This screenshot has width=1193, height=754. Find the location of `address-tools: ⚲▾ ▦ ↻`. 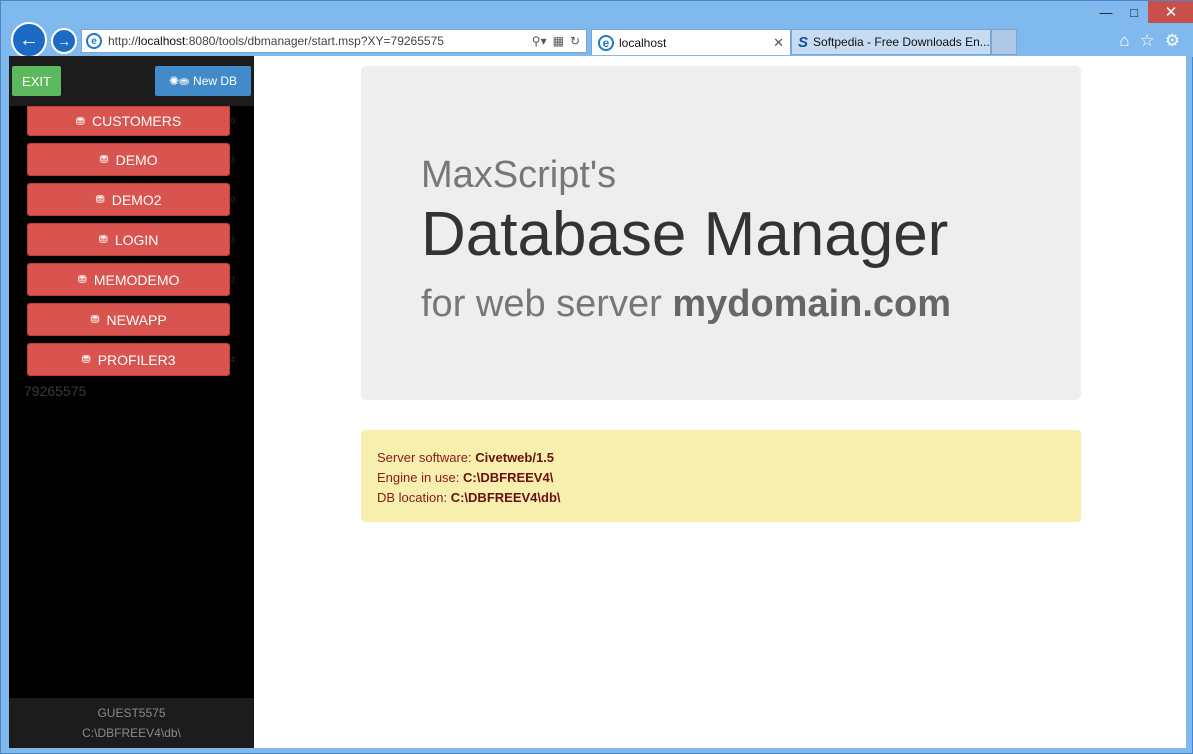

address-tools: ⚲▾ ▦ ↻ is located at coordinates (559, 41).